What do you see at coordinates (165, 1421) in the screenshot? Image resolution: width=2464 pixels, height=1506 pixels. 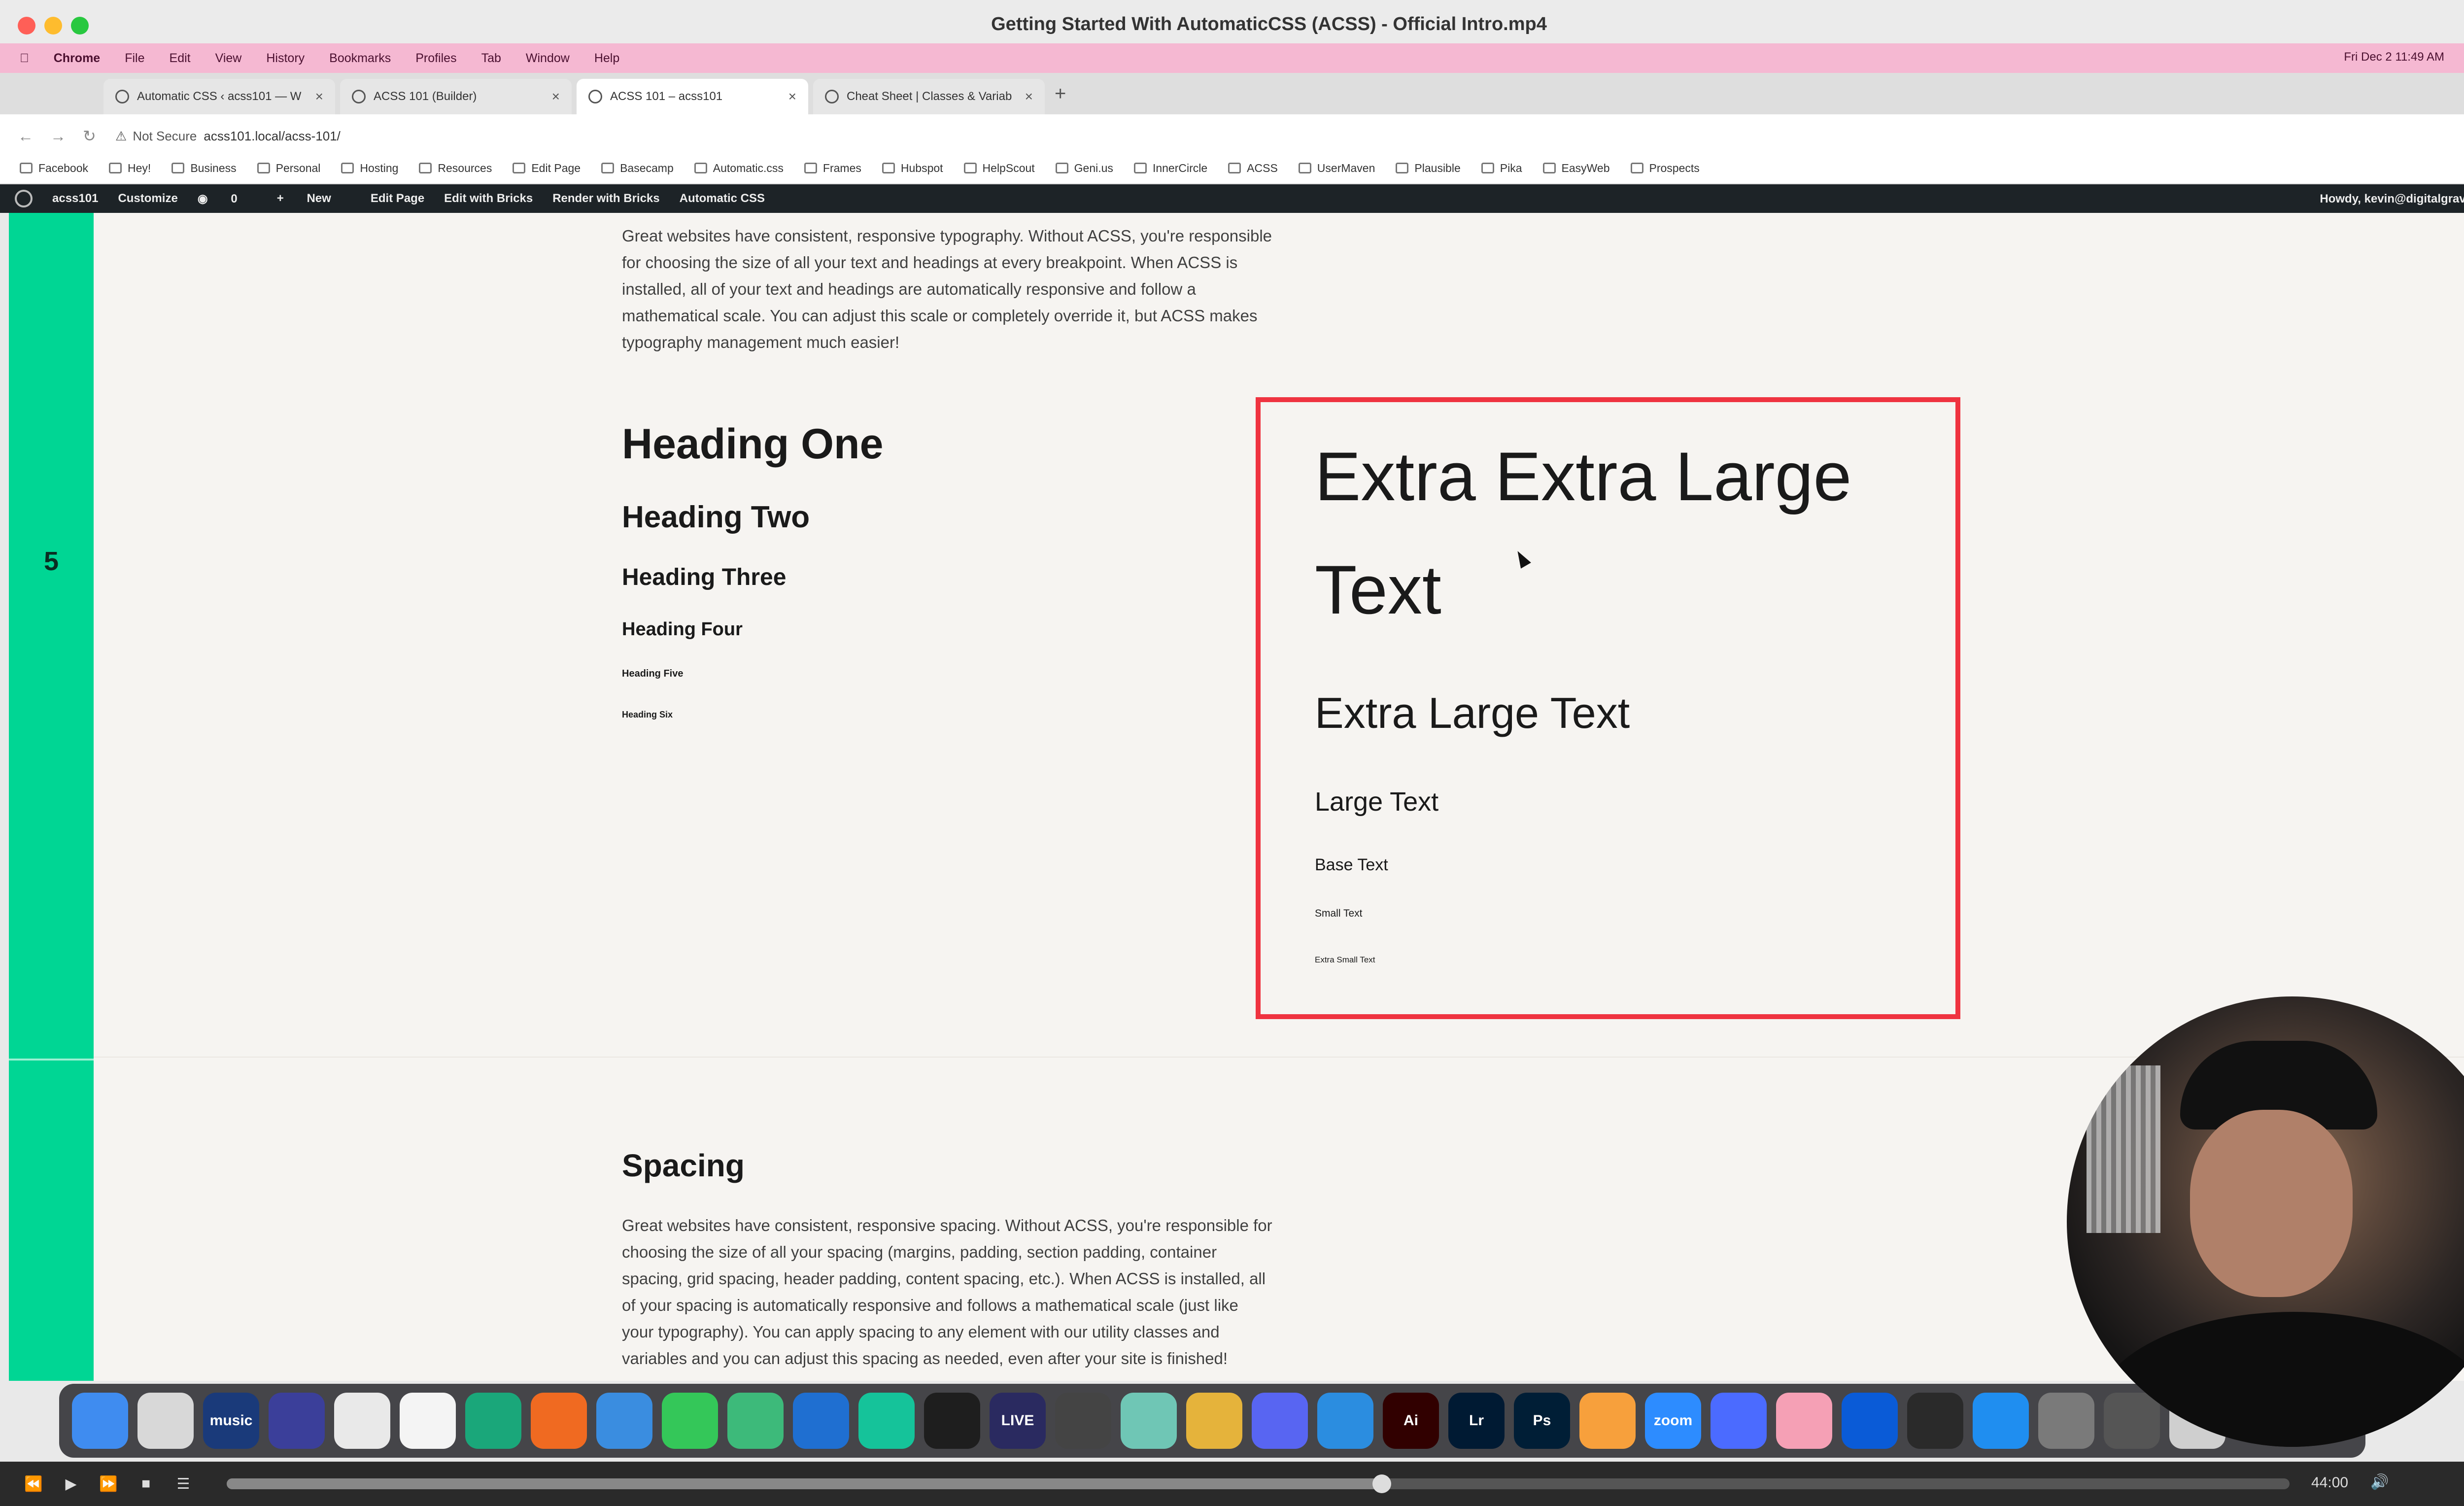 I see `launchpad-icon` at bounding box center [165, 1421].